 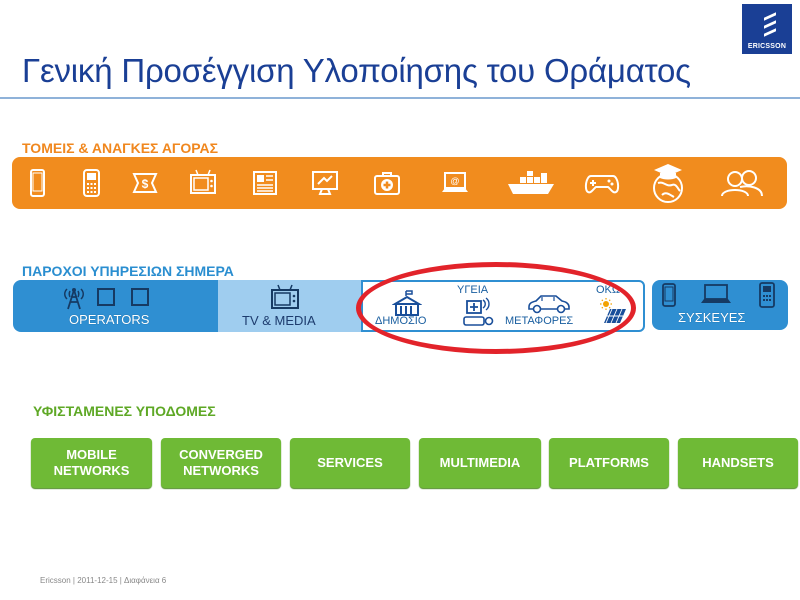 What do you see at coordinates (496, 308) in the screenshot?
I see `highlight-ellipse` at bounding box center [496, 308].